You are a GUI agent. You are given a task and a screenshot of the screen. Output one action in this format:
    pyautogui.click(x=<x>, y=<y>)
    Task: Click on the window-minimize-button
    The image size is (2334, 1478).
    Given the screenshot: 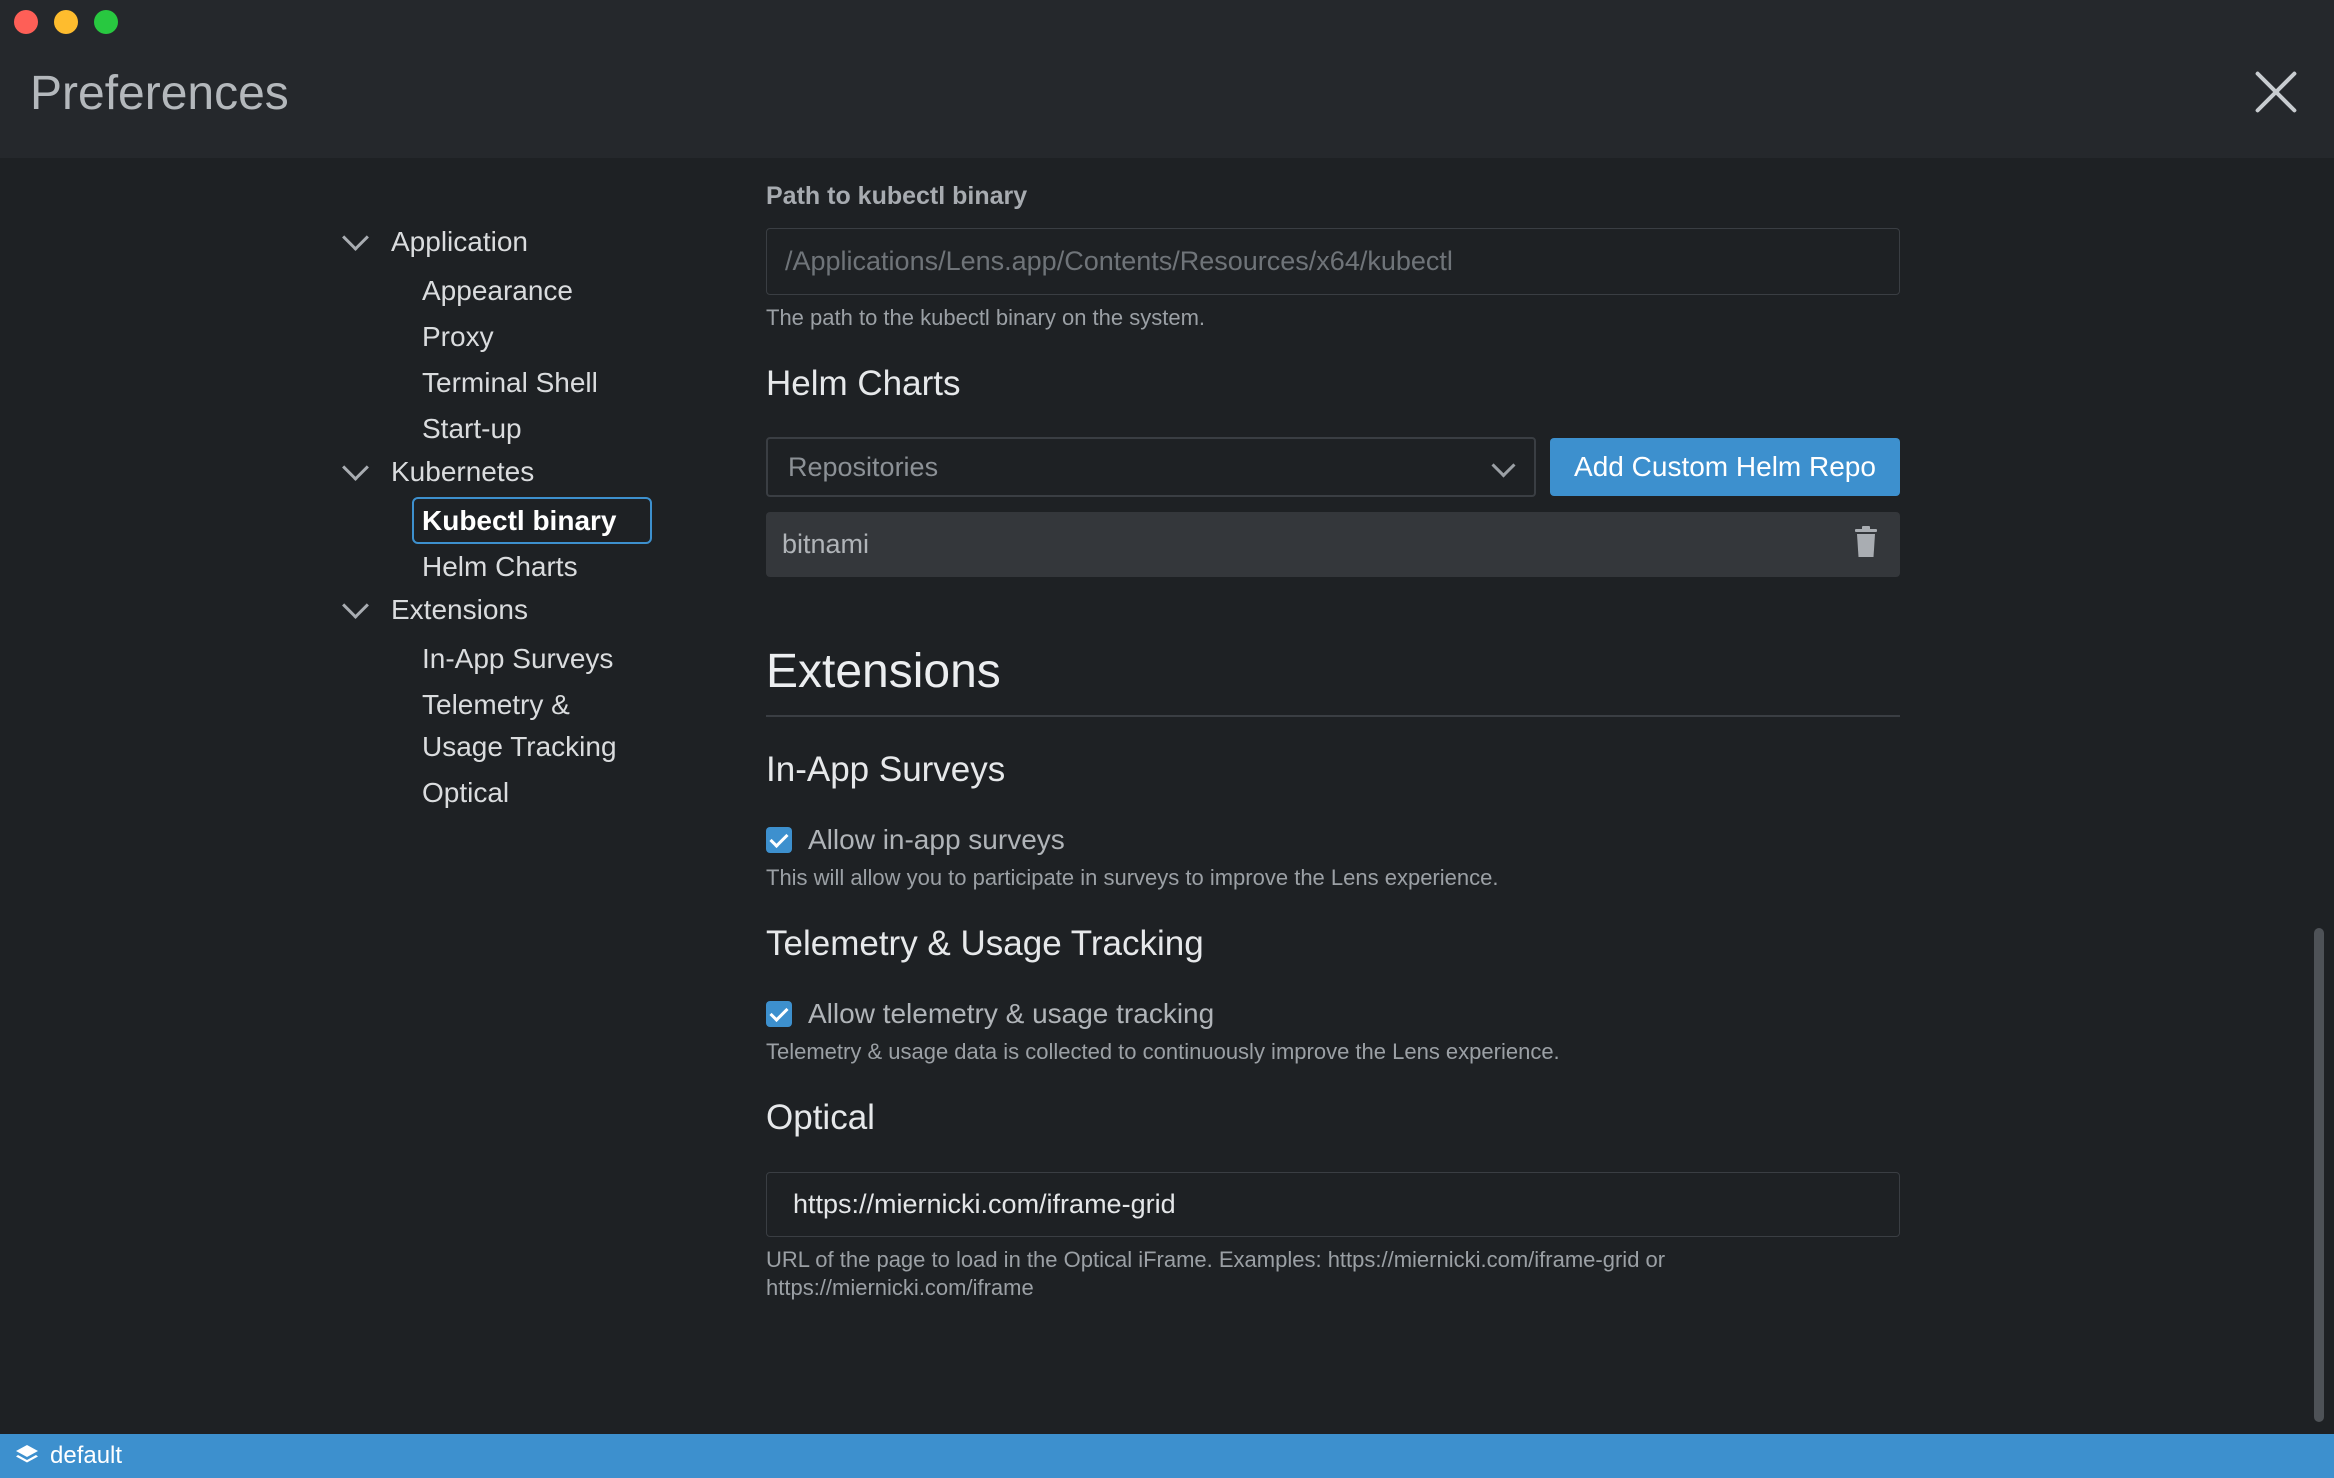 What is the action you would take?
    pyautogui.click(x=66, y=22)
    